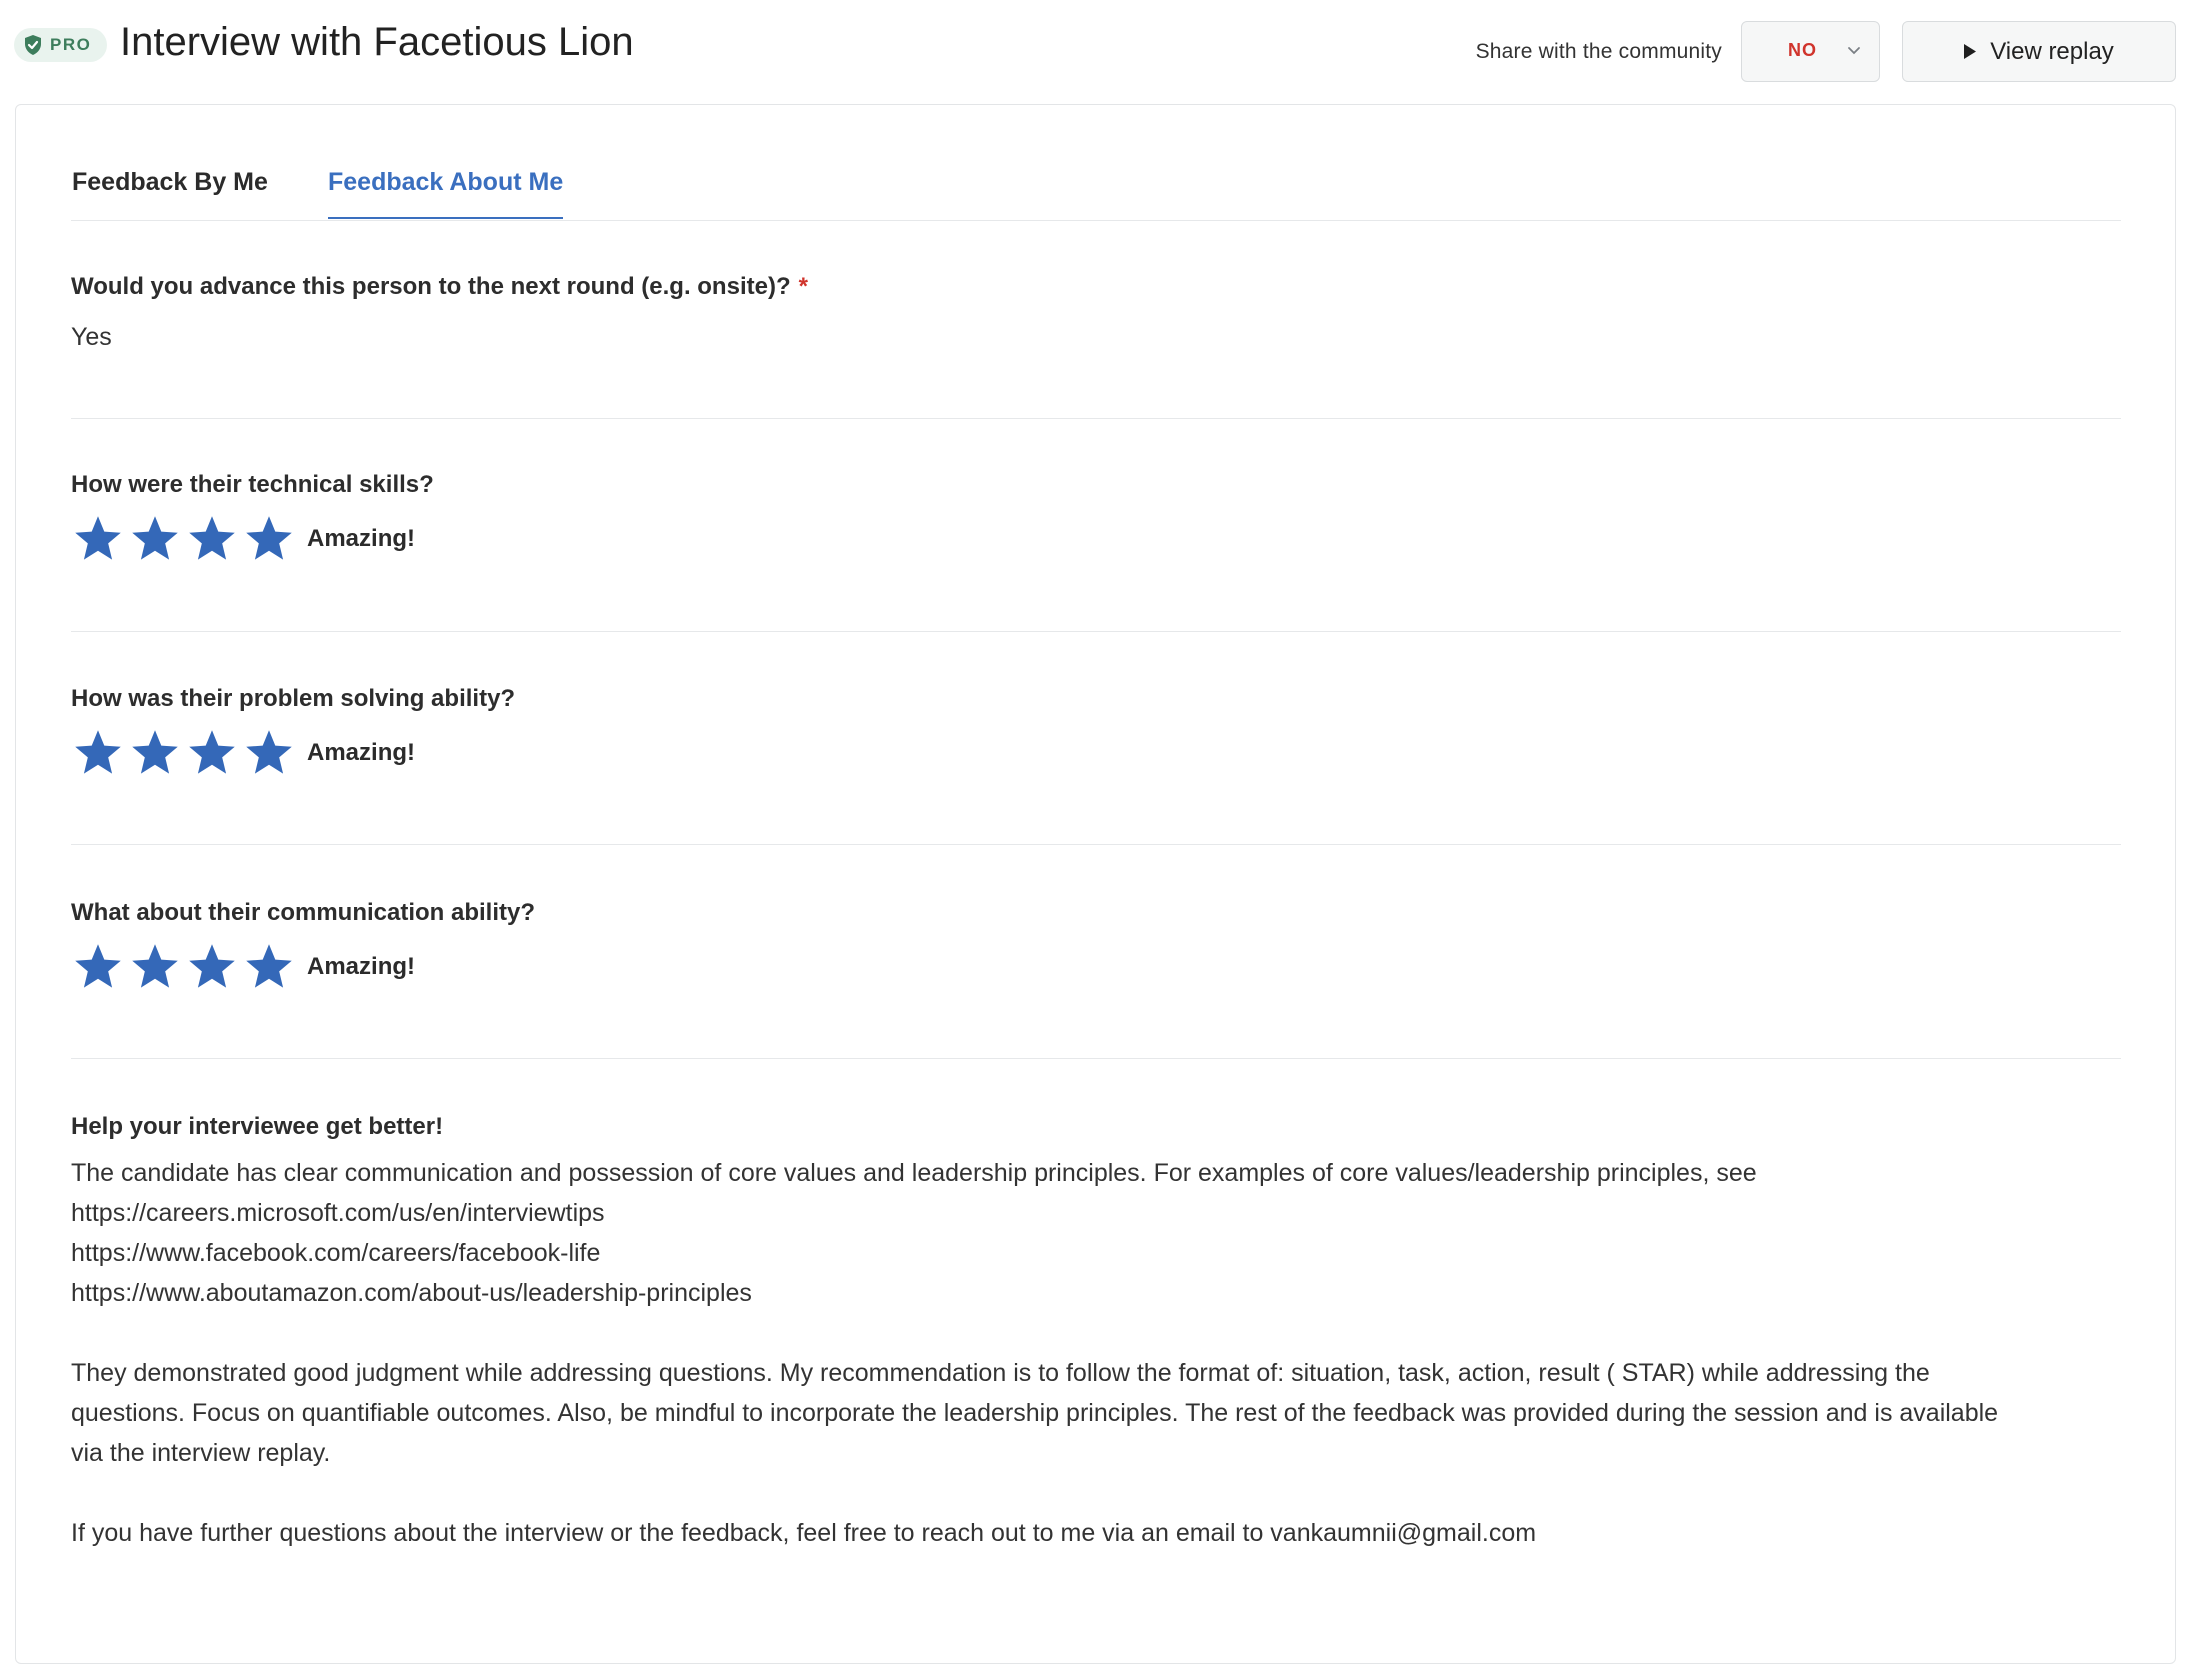  I want to click on chevron-down-icon, so click(1854, 51).